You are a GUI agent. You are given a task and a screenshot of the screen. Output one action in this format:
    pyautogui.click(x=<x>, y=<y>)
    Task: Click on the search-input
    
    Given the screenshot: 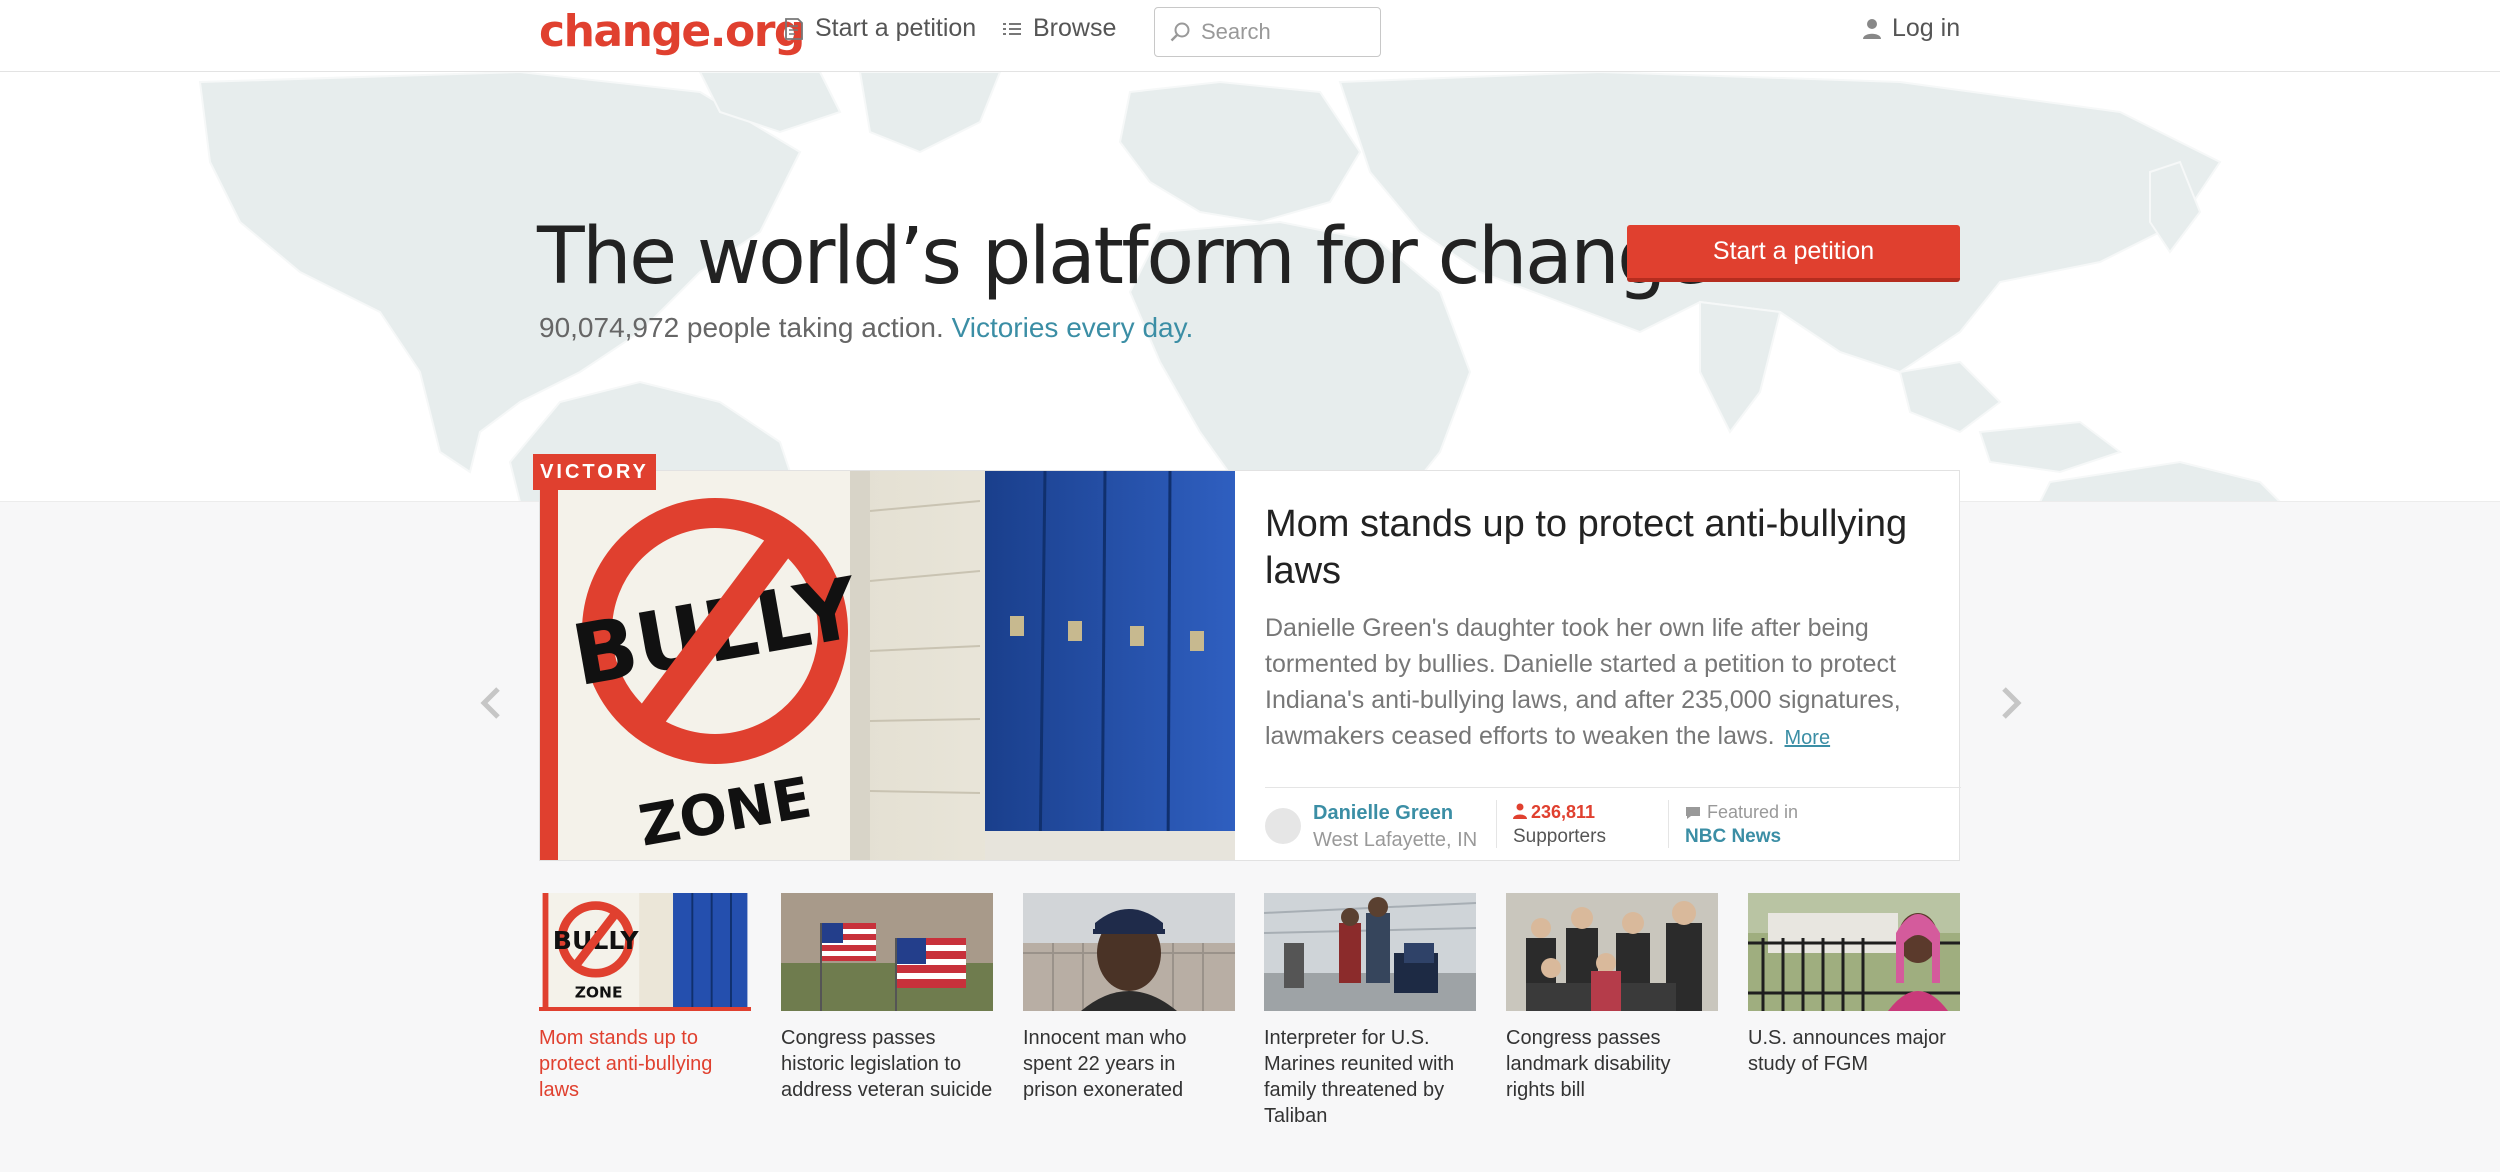 What is the action you would take?
    pyautogui.click(x=1281, y=32)
    